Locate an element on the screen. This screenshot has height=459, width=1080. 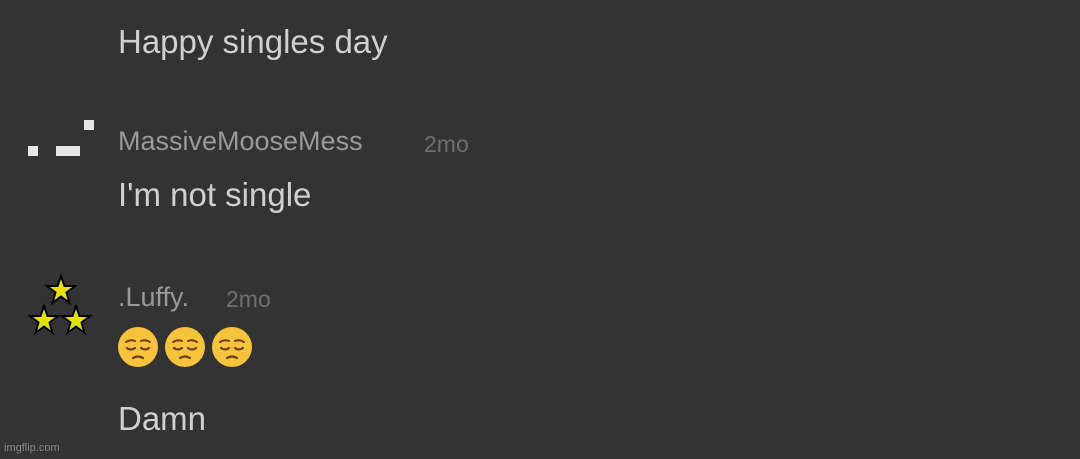
stars-icon is located at coordinates (60, 304).